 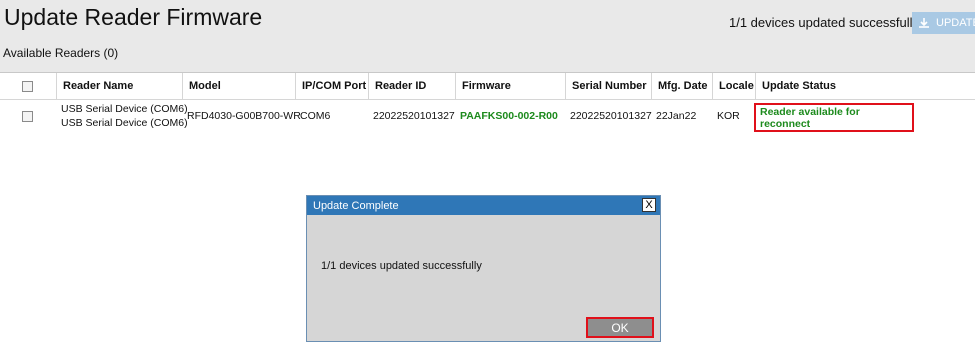 I want to click on reader-id-cell: 22022520101327, so click(x=414, y=116).